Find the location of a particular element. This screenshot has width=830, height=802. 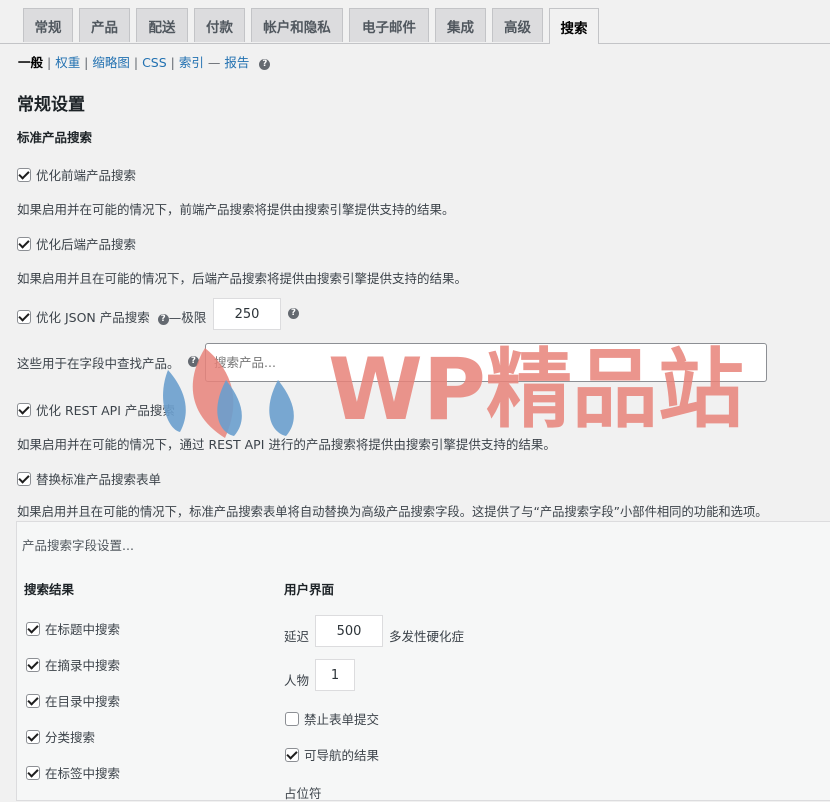

result-label: 在标签中搜索 is located at coordinates (83, 773).